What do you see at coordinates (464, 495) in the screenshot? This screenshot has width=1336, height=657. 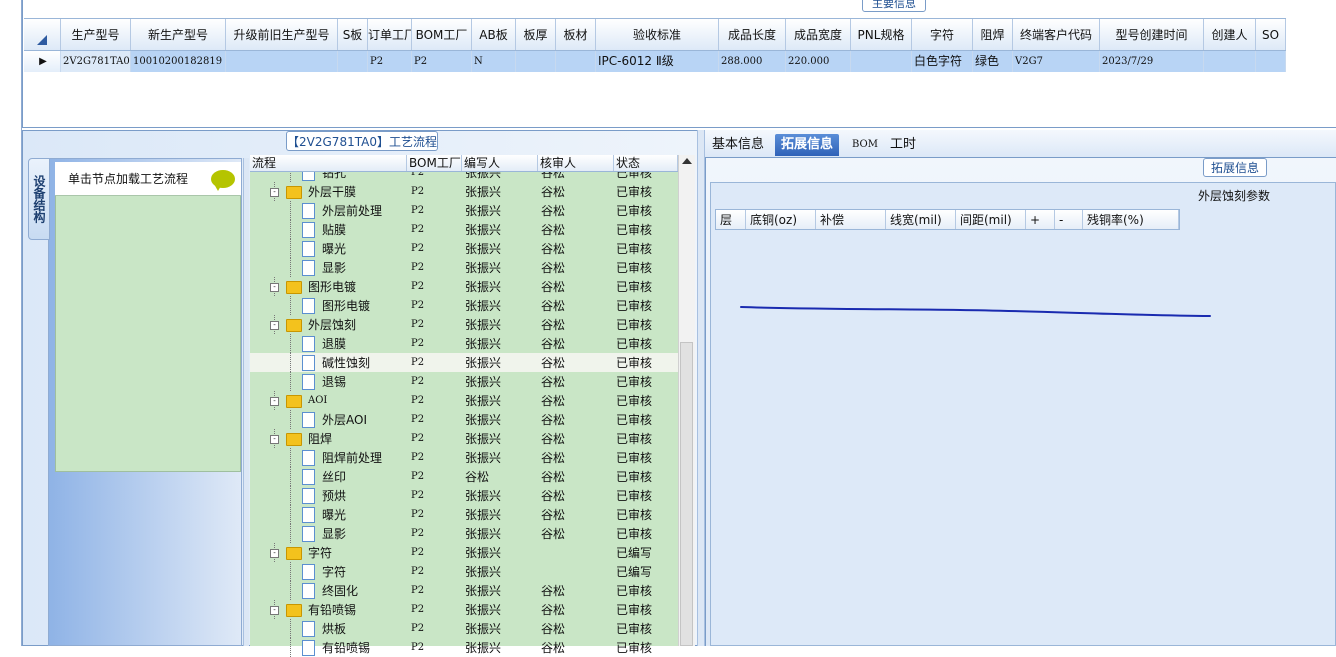 I see `tree-row: 预烘 P2 张振兴 谷松 已审核` at bounding box center [464, 495].